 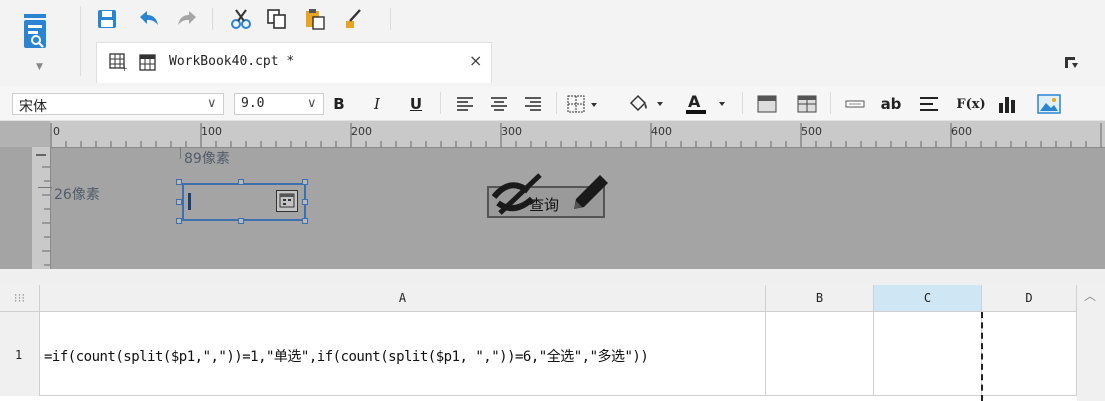 I want to click on cut-icon, so click(x=241, y=19).